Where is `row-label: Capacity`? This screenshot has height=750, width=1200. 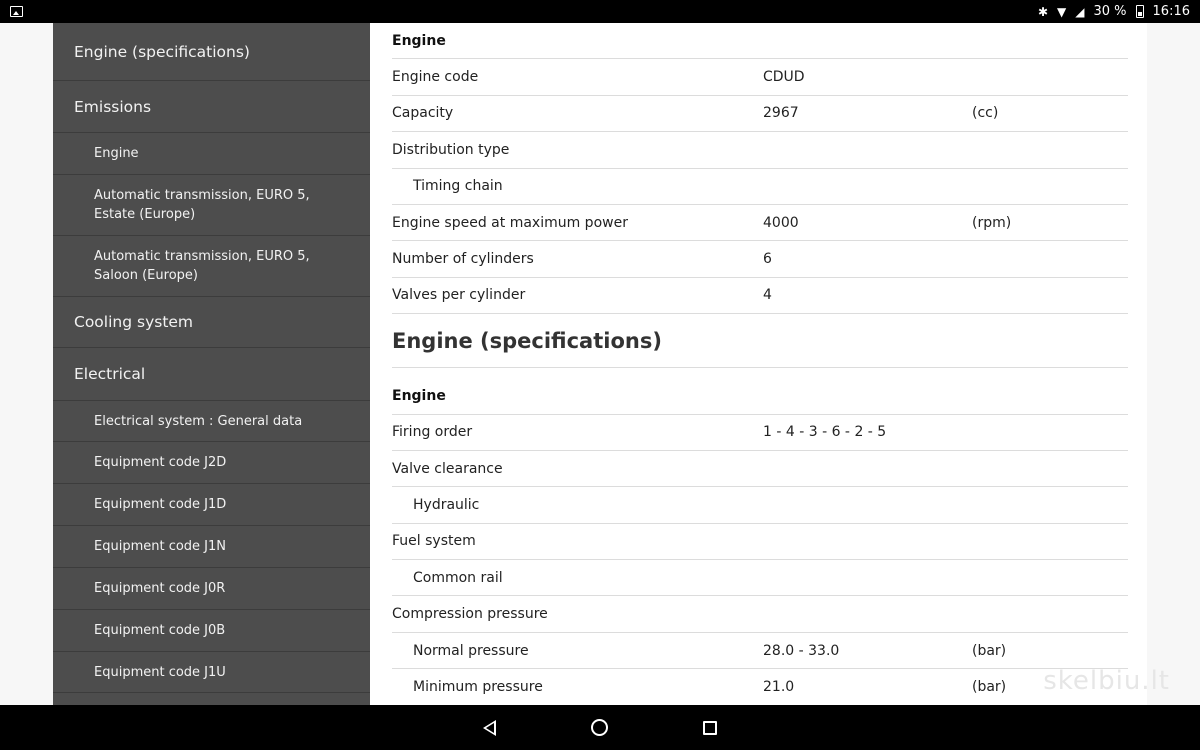 row-label: Capacity is located at coordinates (423, 113).